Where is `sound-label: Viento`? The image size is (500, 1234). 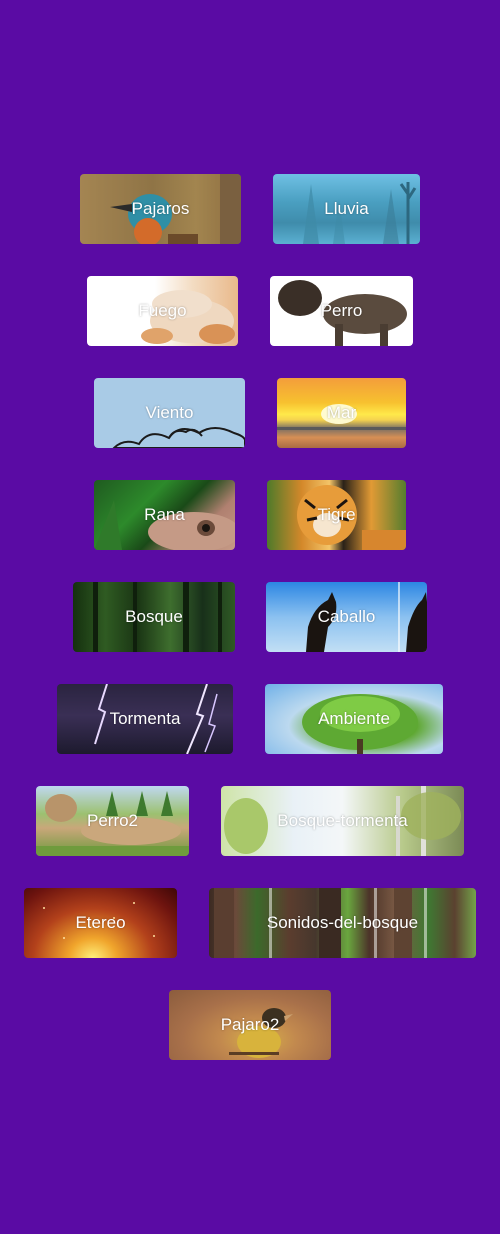 sound-label: Viento is located at coordinates (169, 412).